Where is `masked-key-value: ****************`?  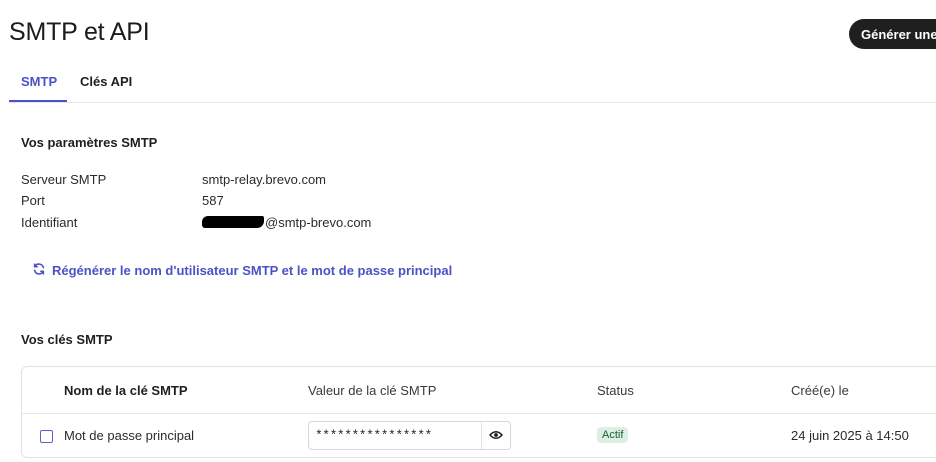 masked-key-value: **************** is located at coordinates (373, 435).